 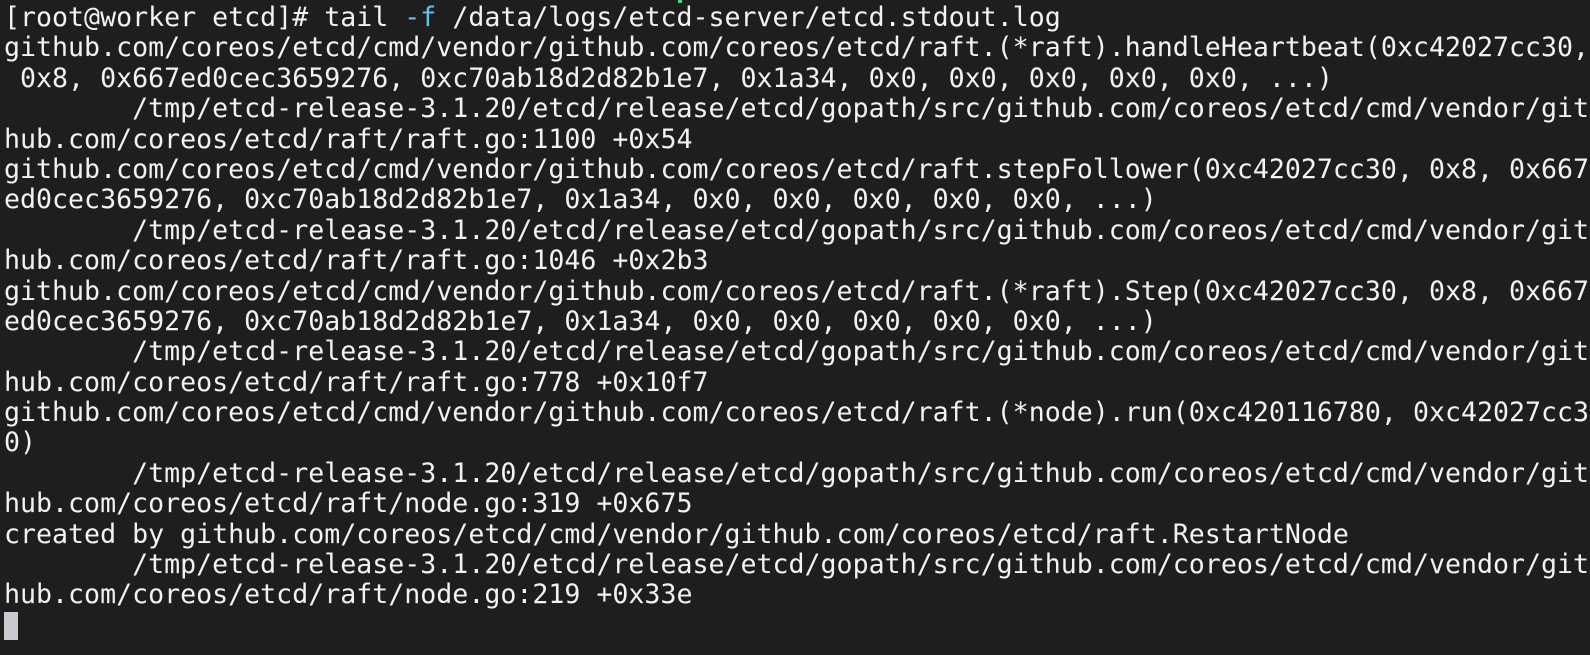 I want to click on command-args: /data/logs/etcd-server/etcd.stdout.log, so click(x=748, y=17).